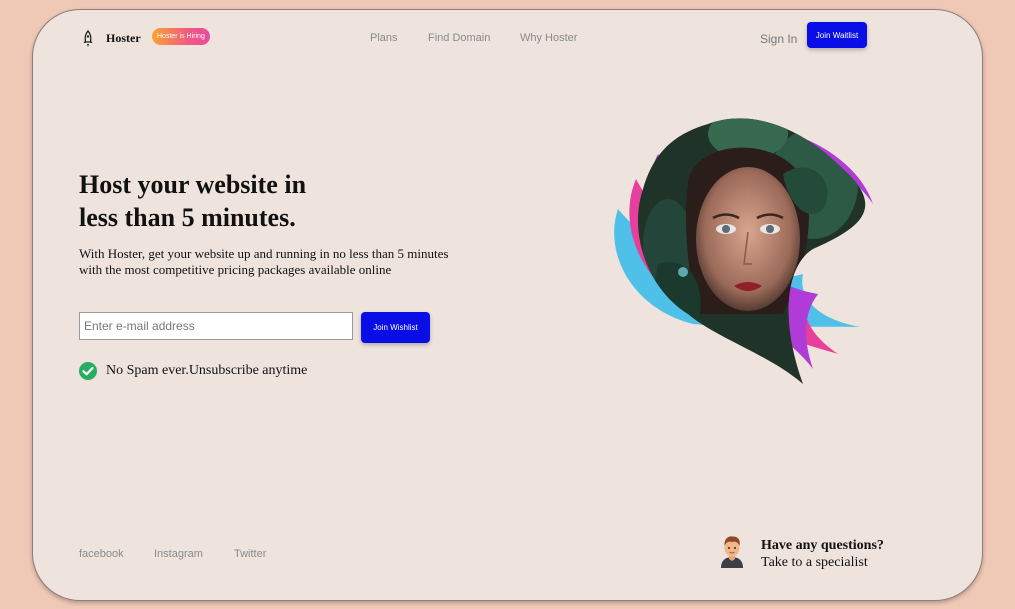  What do you see at coordinates (250, 554) in the screenshot?
I see `social-twitter: Twitter` at bounding box center [250, 554].